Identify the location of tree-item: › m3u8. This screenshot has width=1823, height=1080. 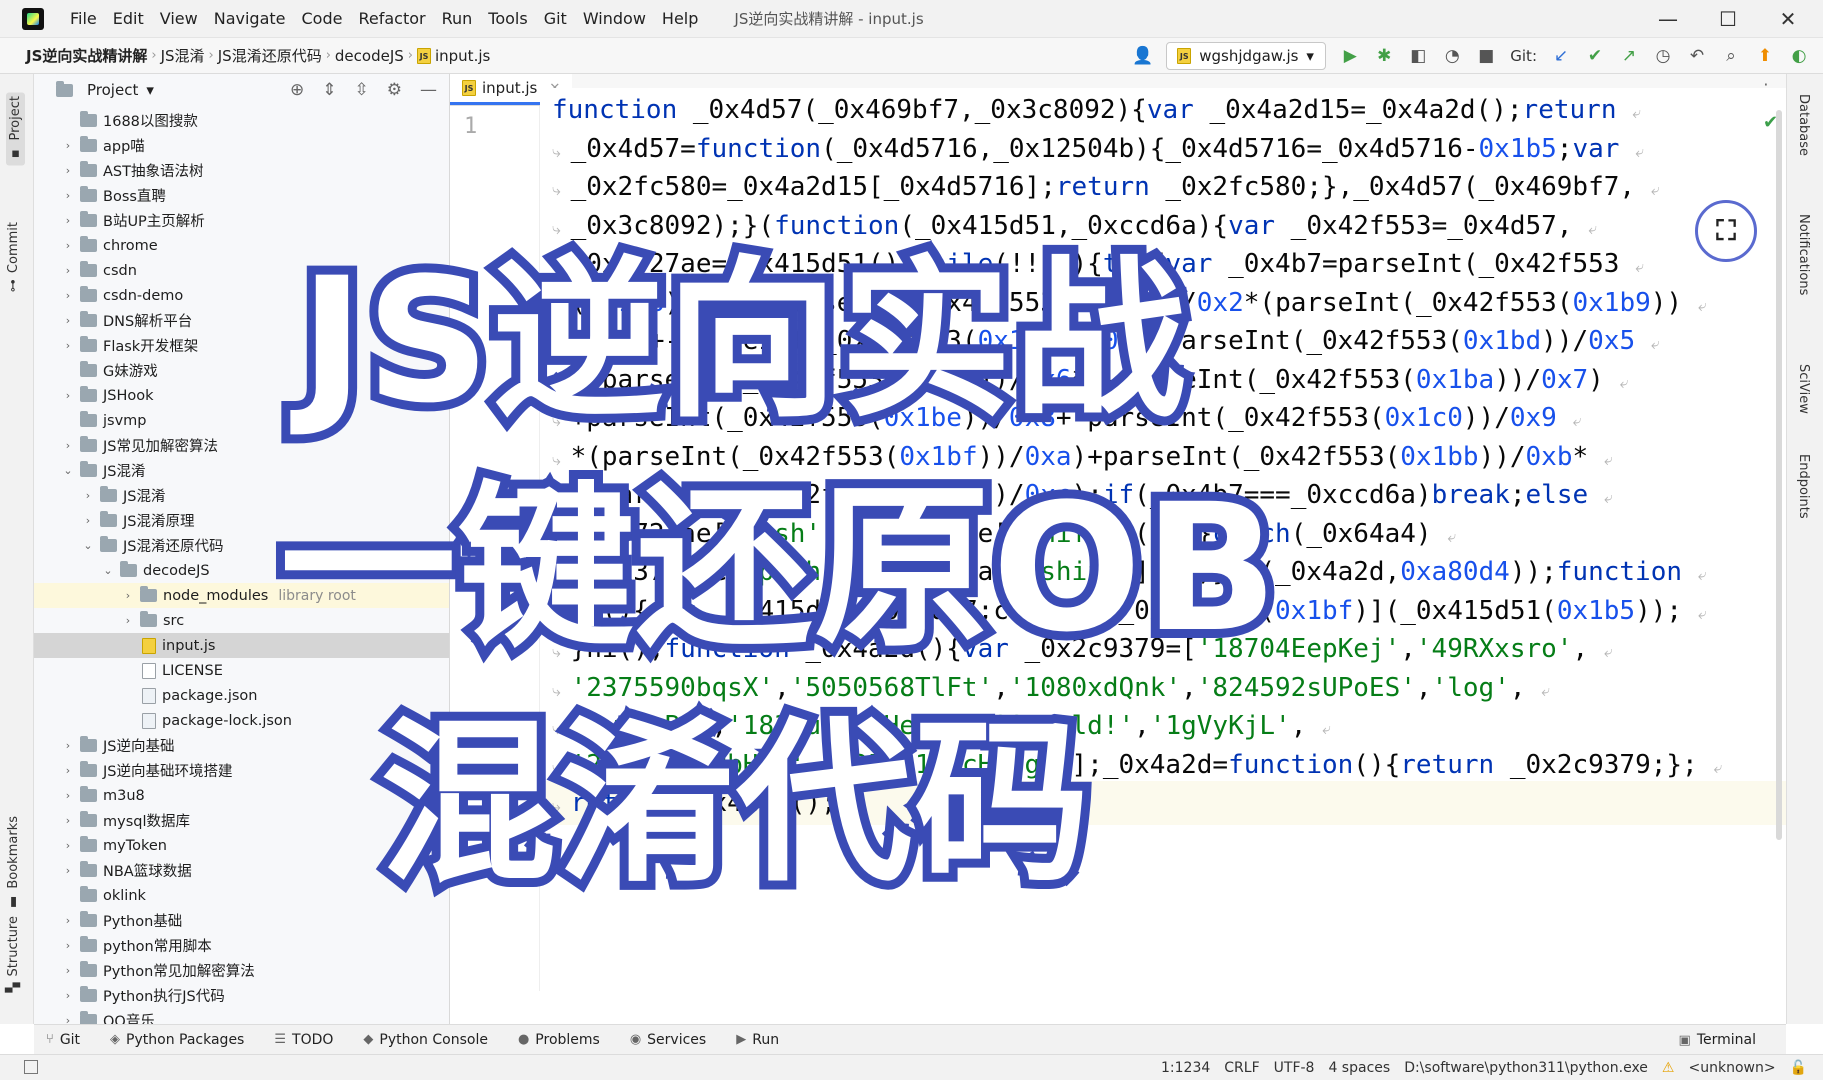
(241, 795).